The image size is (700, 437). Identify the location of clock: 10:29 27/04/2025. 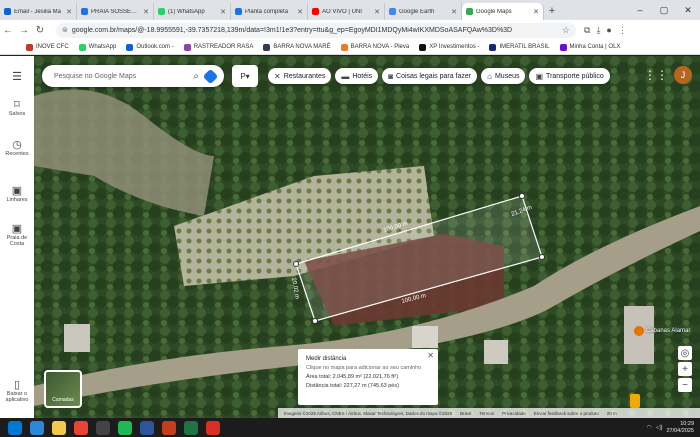
(680, 428).